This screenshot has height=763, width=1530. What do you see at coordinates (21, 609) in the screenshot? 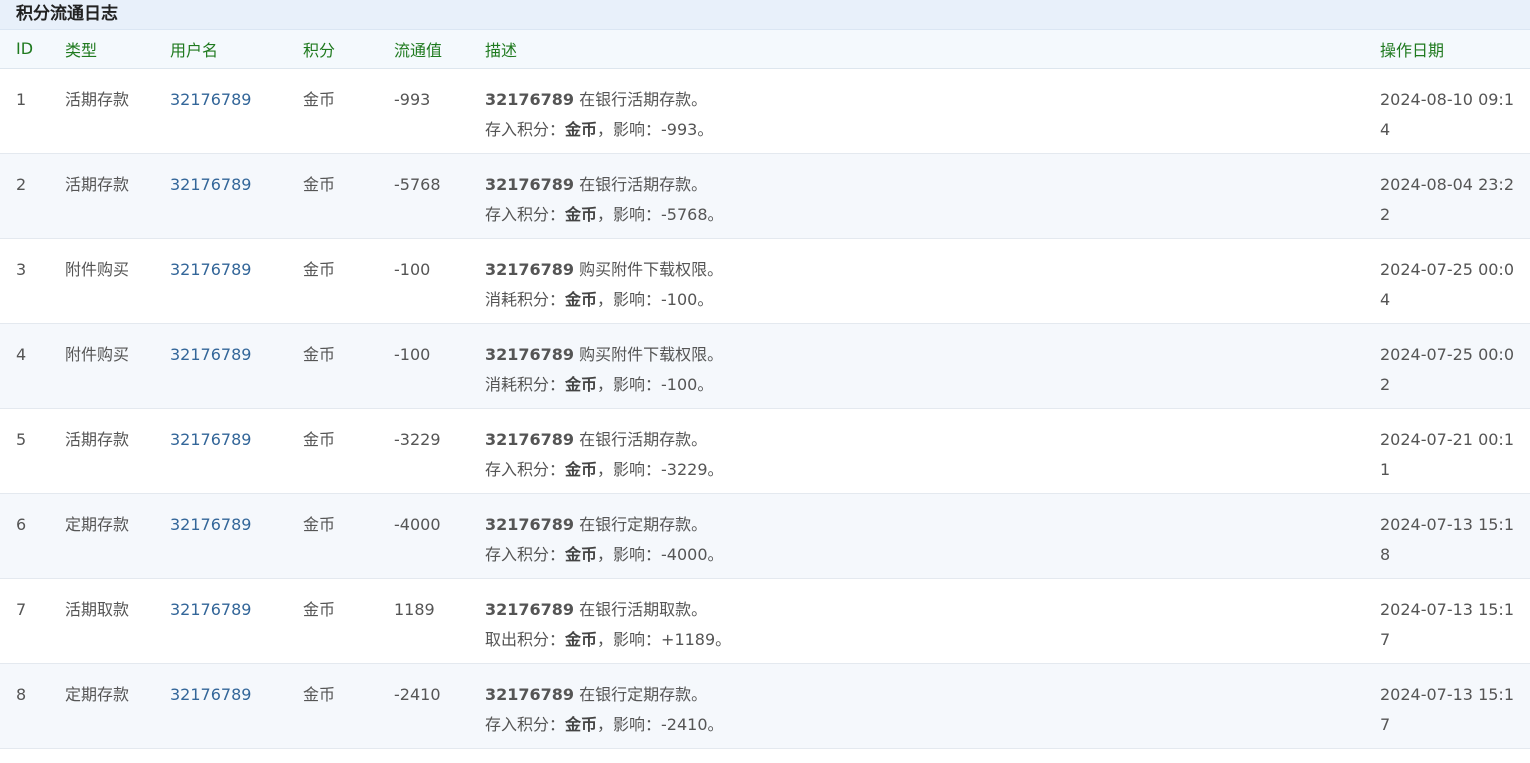
I see `cell-id: 7` at bounding box center [21, 609].